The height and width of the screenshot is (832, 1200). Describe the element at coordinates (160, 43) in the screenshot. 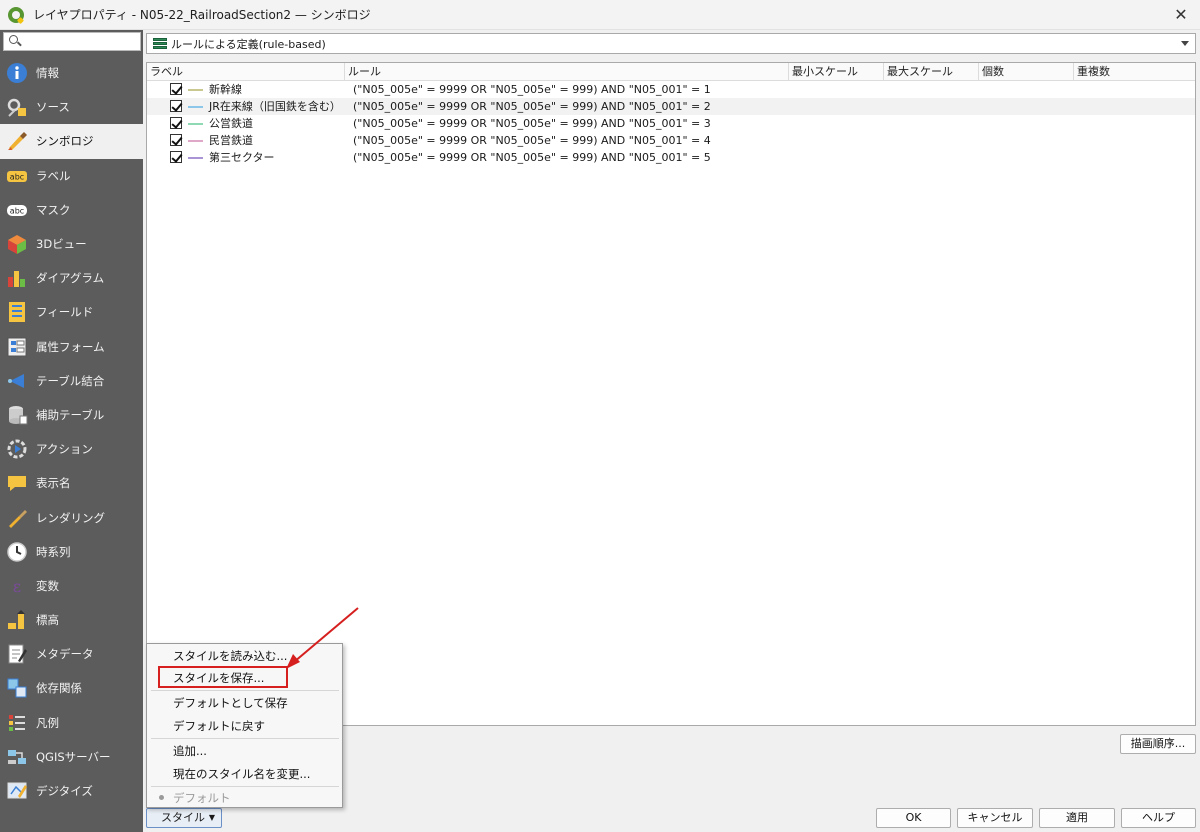

I see `rule-based-renderer-icon` at that location.